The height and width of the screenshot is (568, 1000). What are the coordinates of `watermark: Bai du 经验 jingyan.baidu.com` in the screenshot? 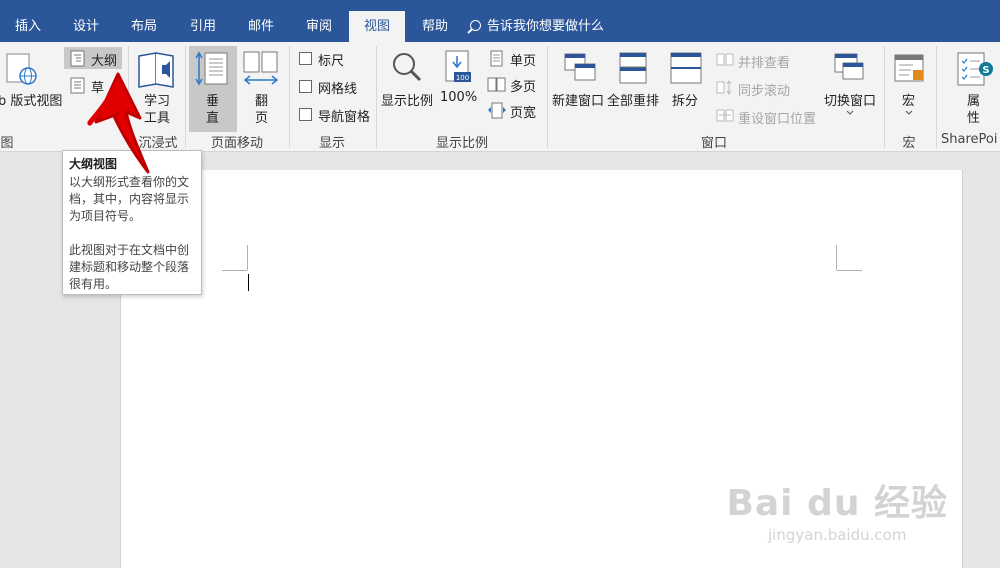 It's located at (837, 509).